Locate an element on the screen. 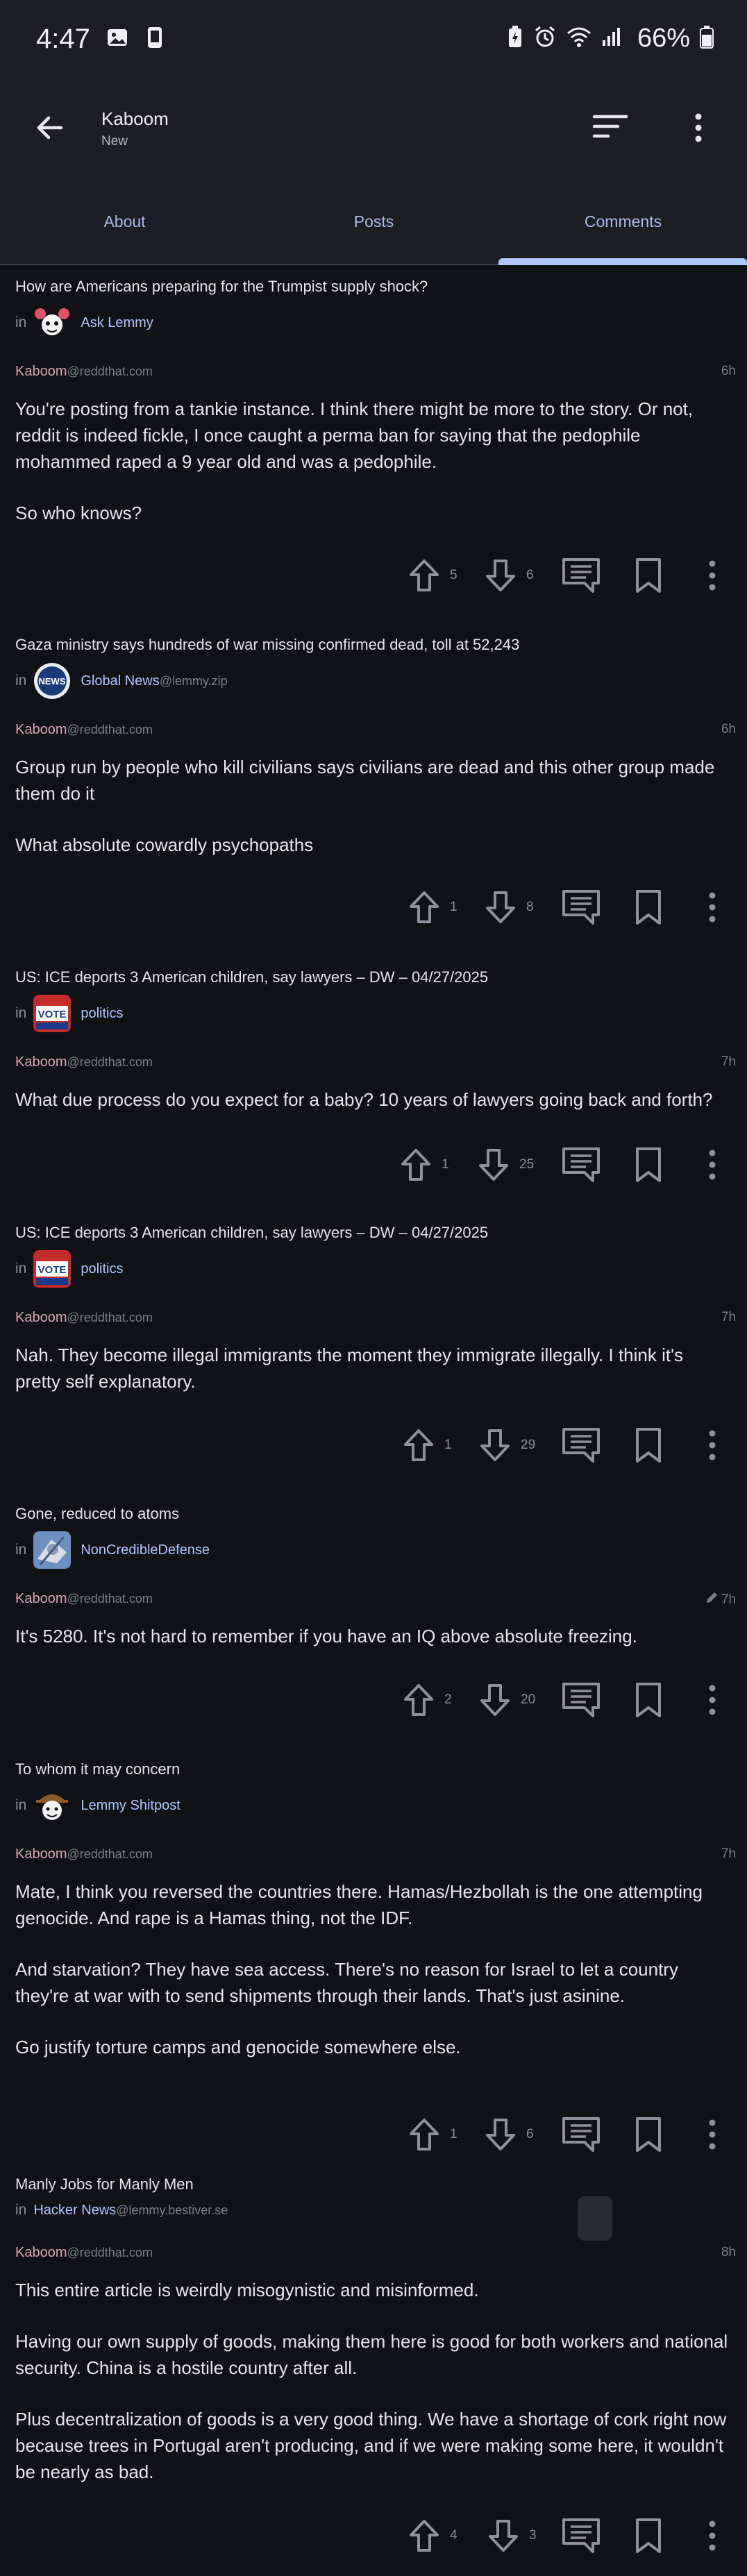  tab-posts: Posts is located at coordinates (373, 221).